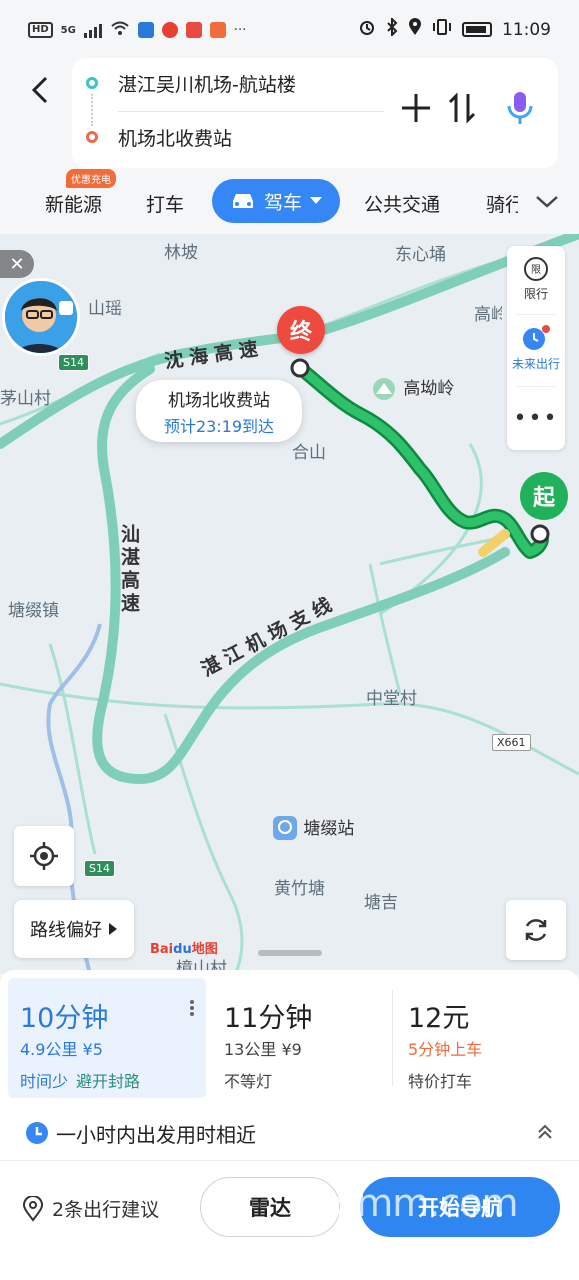 The width and height of the screenshot is (579, 1280). What do you see at coordinates (156, 1134) in the screenshot?
I see `departure-notice-text: 一小时内出发用时相近` at bounding box center [156, 1134].